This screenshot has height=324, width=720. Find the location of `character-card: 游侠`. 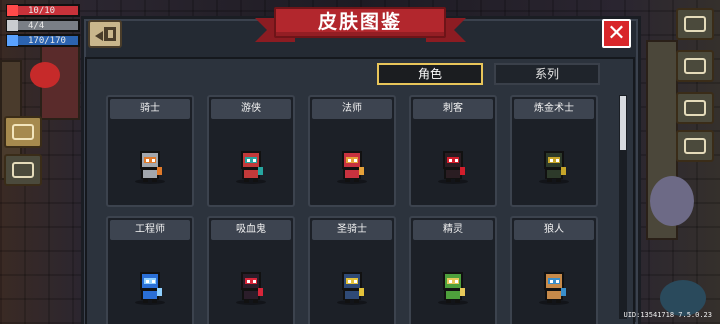

character-card: 游侠 is located at coordinates (251, 151).